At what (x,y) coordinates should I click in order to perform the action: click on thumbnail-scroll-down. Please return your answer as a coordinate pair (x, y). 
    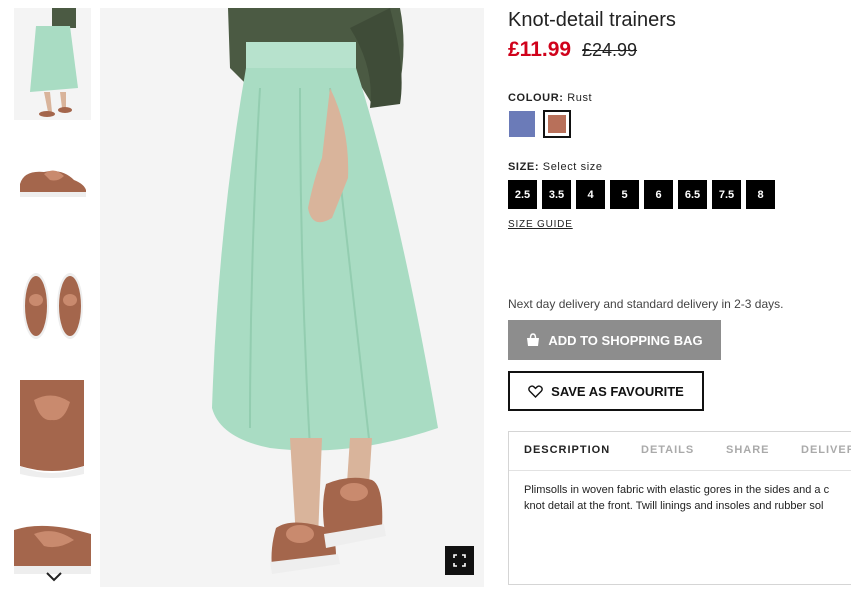
    Looking at the image, I should click on (54, 577).